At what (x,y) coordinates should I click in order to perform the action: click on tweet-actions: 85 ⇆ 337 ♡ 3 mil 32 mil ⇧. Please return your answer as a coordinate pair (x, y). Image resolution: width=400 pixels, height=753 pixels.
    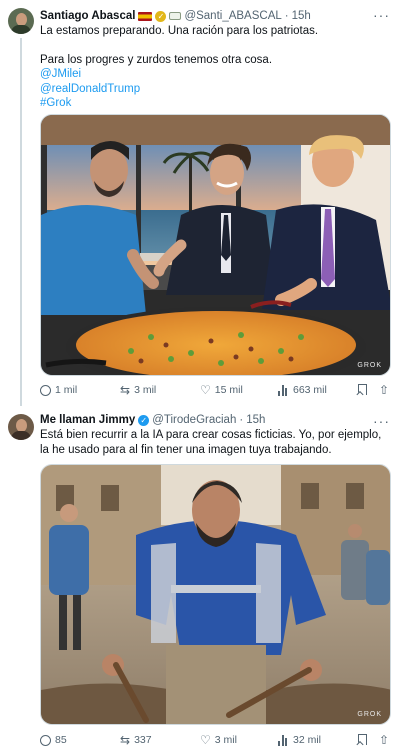
    Looking at the image, I should click on (215, 742).